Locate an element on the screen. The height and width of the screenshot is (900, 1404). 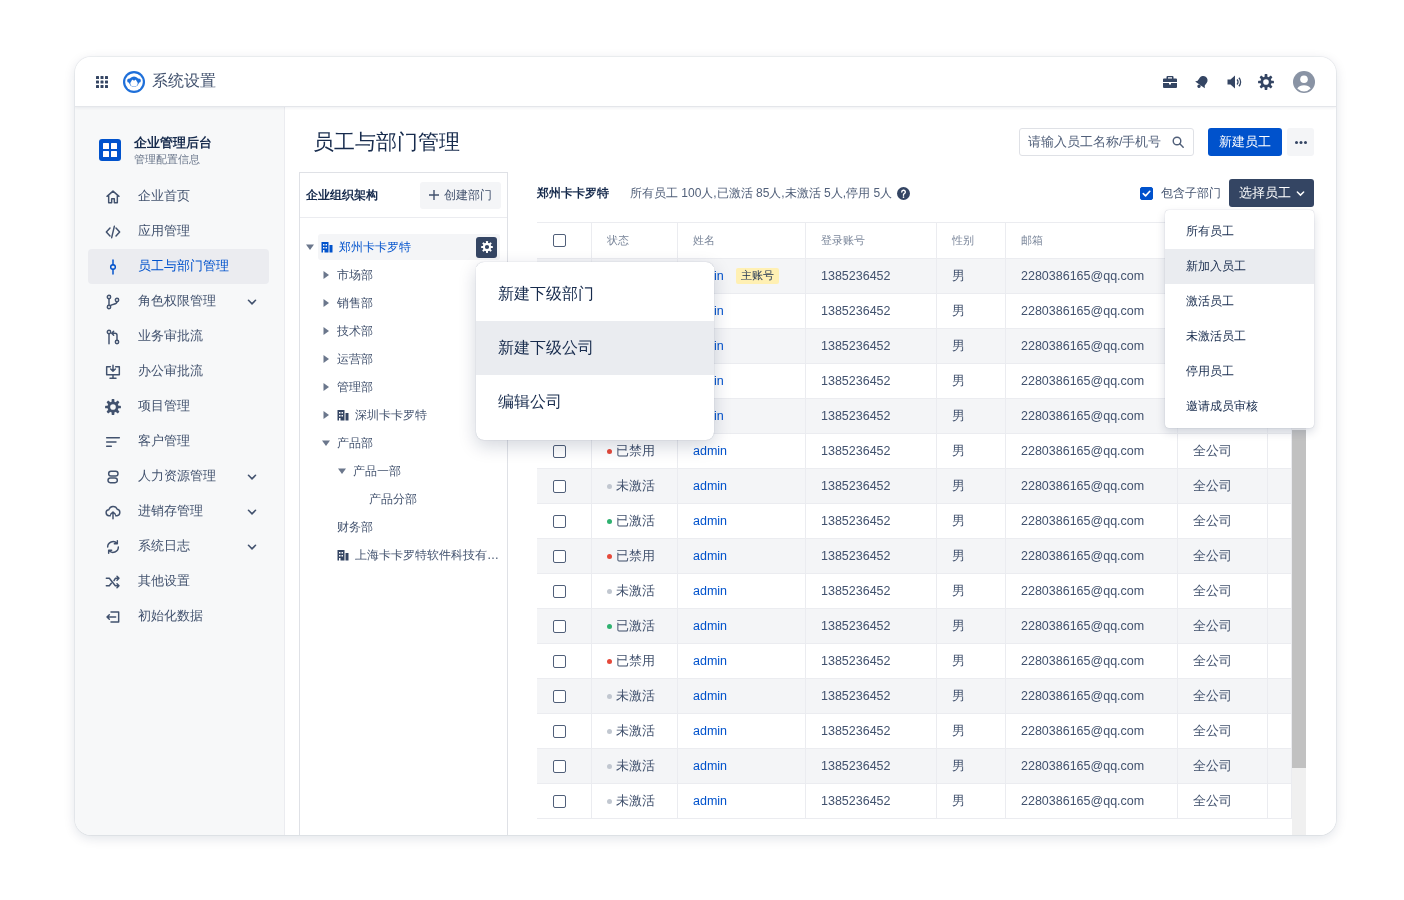
column-header: 邮箱 is located at coordinates (1032, 240).